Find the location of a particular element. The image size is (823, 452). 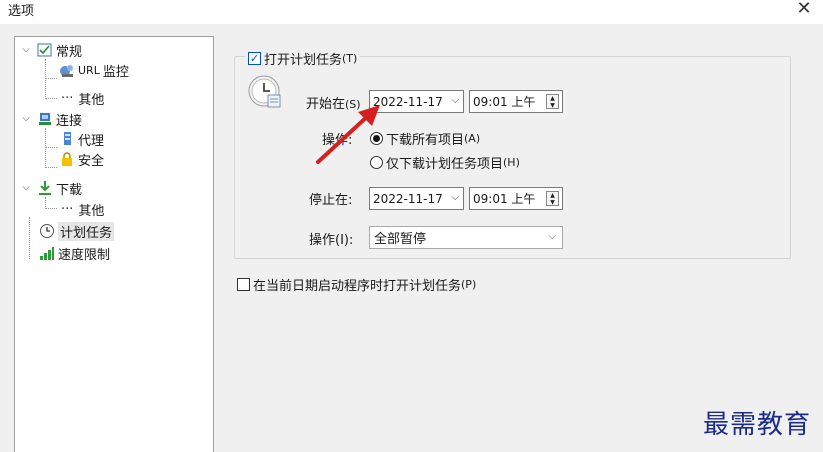

radio-download-all-accel: (A) is located at coordinates (472, 138).